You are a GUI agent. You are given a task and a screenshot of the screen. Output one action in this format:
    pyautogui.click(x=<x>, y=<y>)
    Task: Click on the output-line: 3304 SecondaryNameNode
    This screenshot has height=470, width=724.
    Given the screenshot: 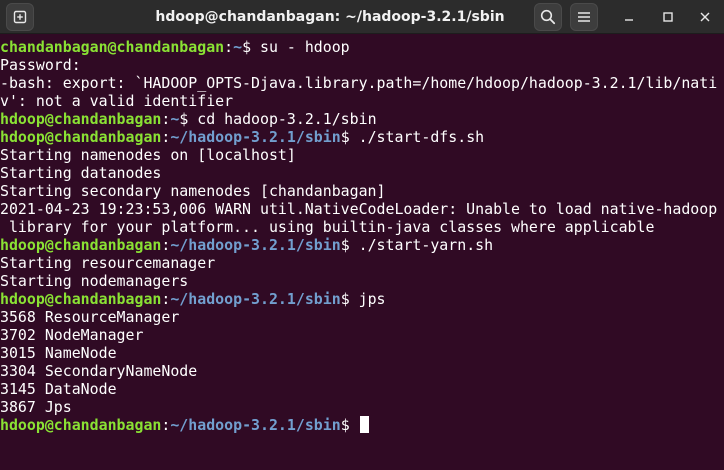 What is the action you would take?
    pyautogui.click(x=99, y=371)
    